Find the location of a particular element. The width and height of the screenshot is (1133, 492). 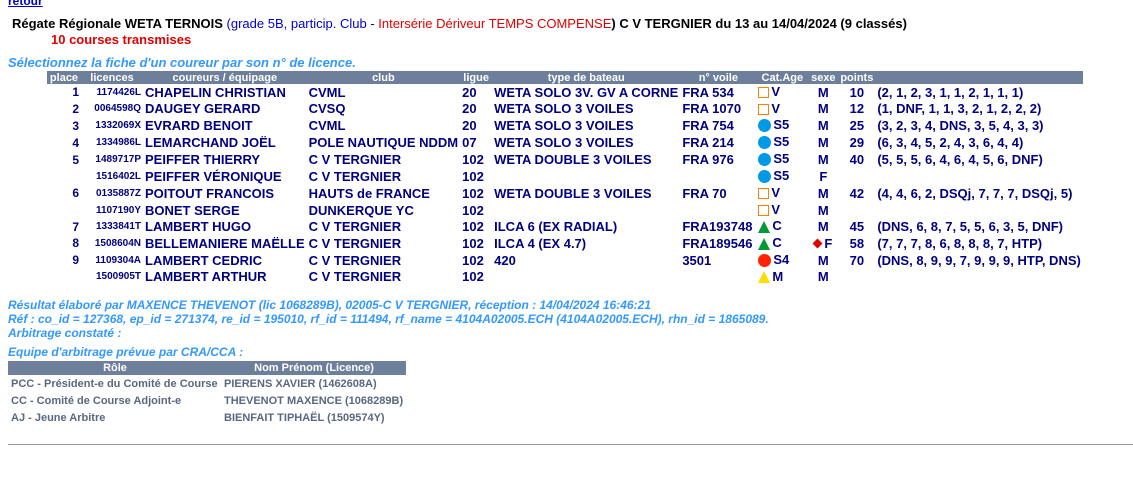

sex-label: F is located at coordinates (828, 243).